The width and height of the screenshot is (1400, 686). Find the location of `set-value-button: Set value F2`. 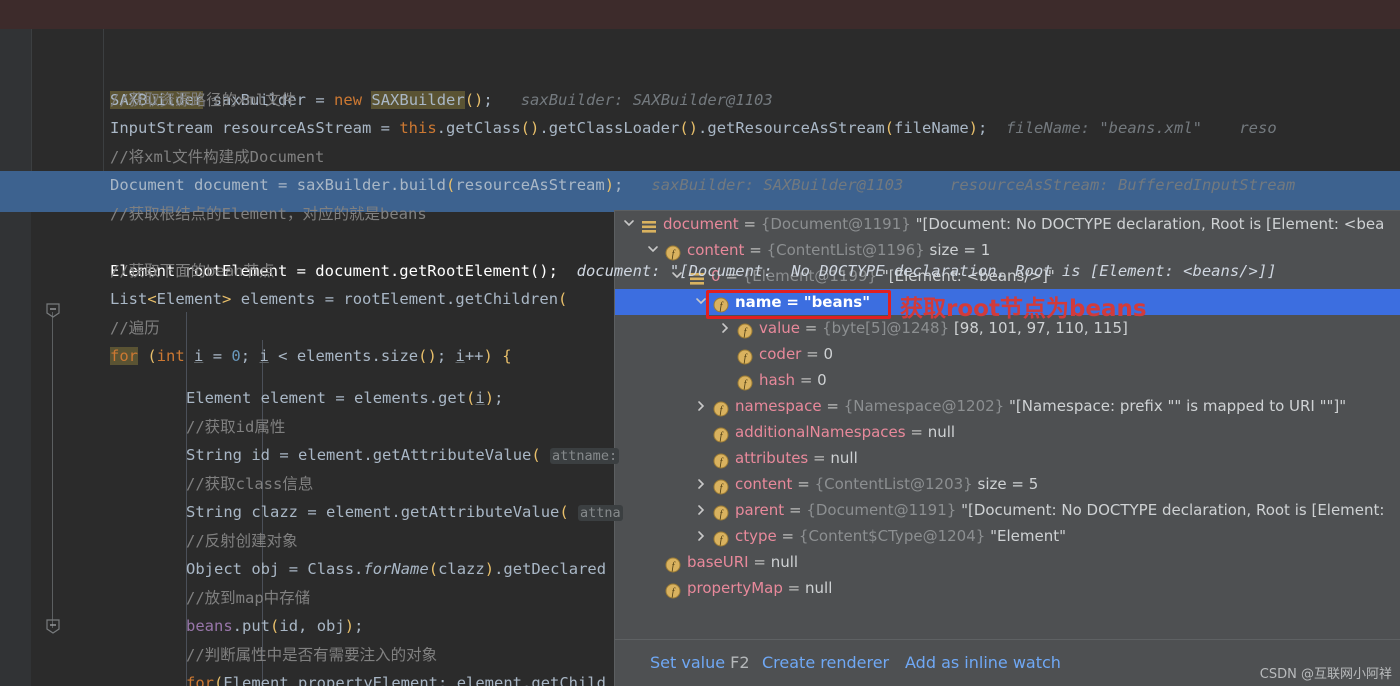

set-value-button: Set value F2 is located at coordinates (700, 663).